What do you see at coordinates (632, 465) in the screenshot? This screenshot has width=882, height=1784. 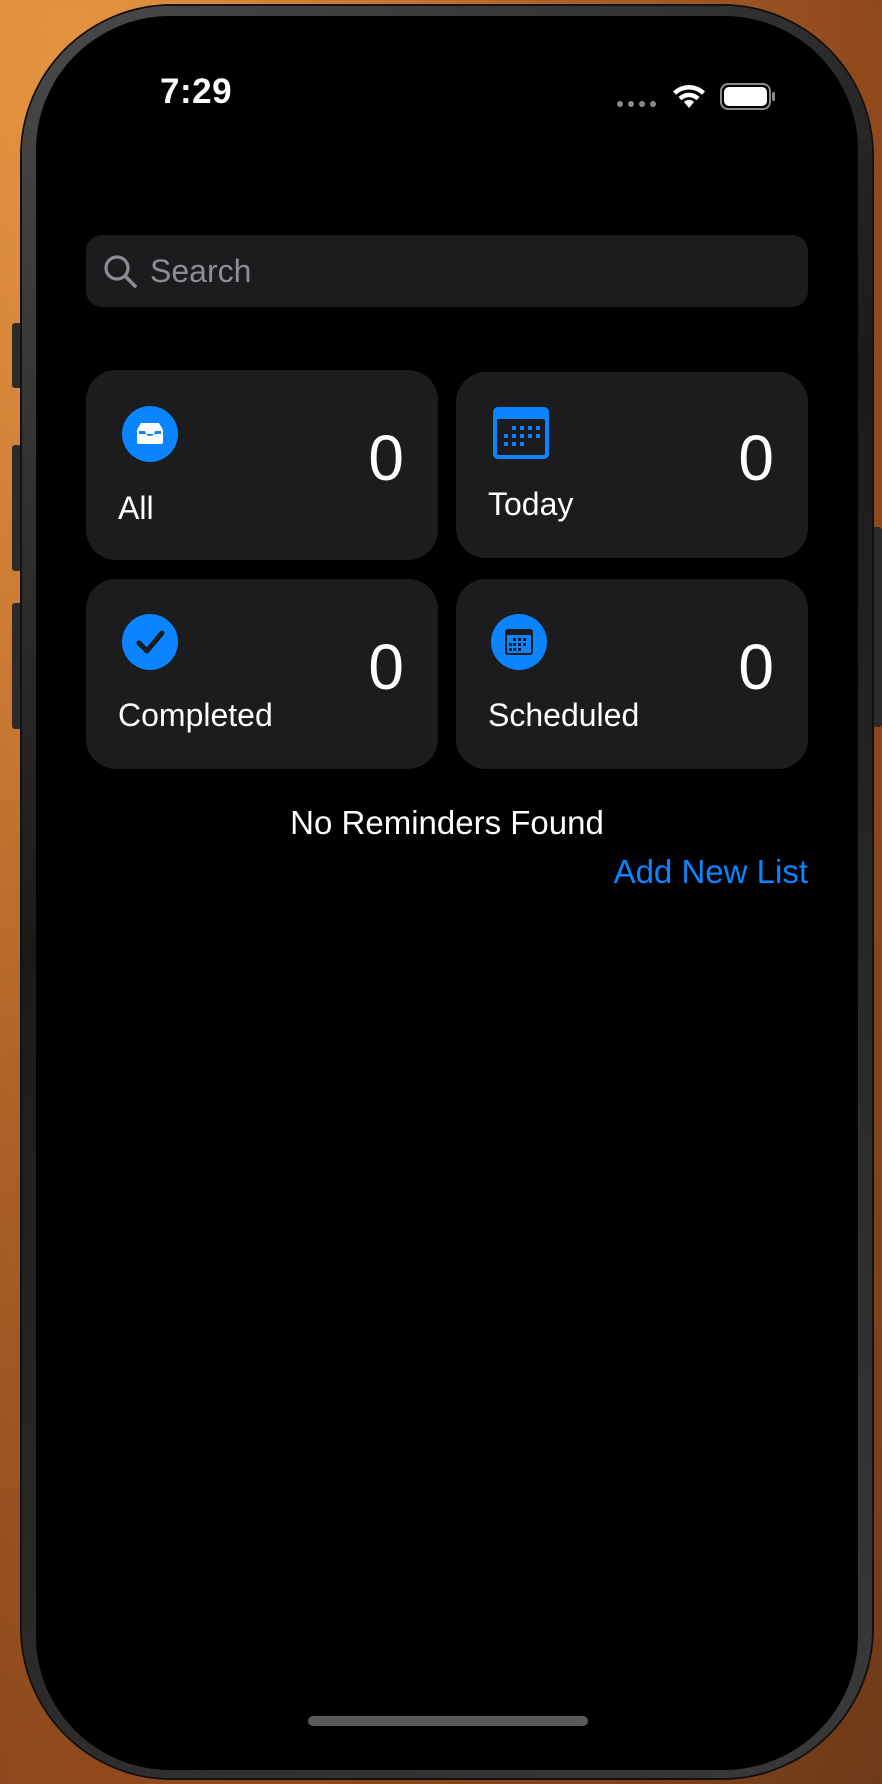 I see `tile-today: Today 0` at bounding box center [632, 465].